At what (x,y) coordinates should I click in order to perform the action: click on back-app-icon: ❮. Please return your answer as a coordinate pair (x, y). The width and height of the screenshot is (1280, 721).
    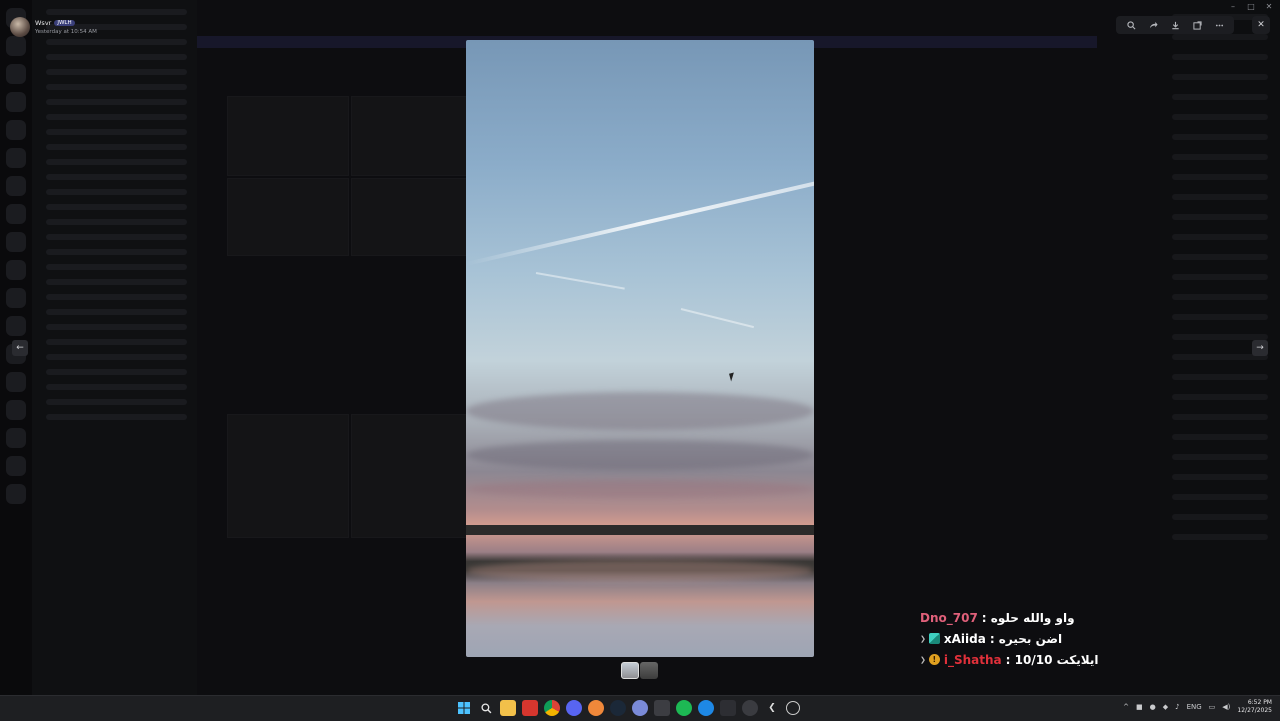
    Looking at the image, I should click on (772, 708).